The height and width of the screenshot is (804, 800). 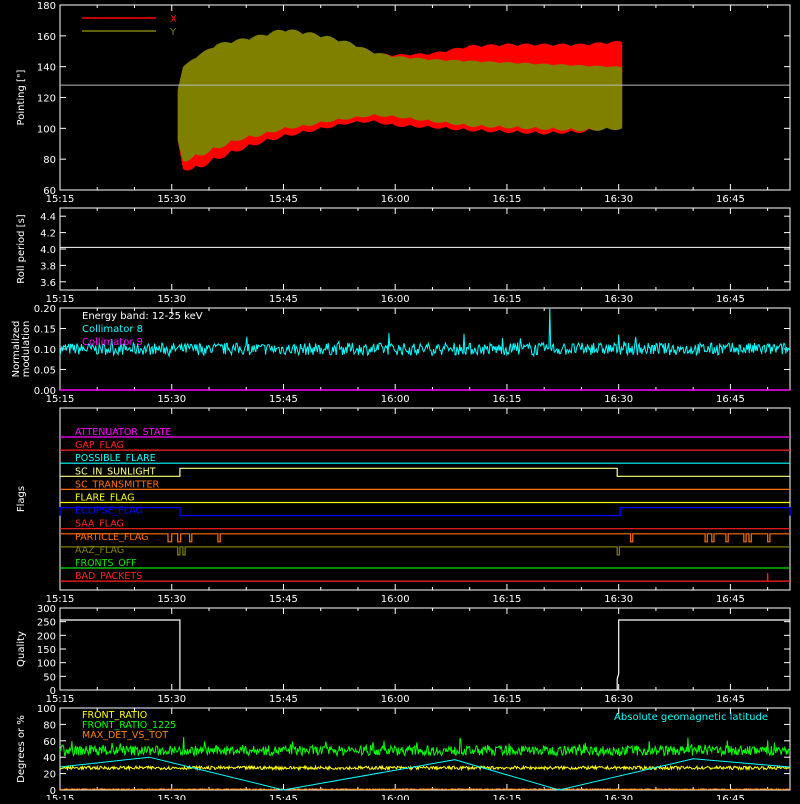 I want to click on geomag-max-det-vs-tot-line, so click(x=425, y=789).